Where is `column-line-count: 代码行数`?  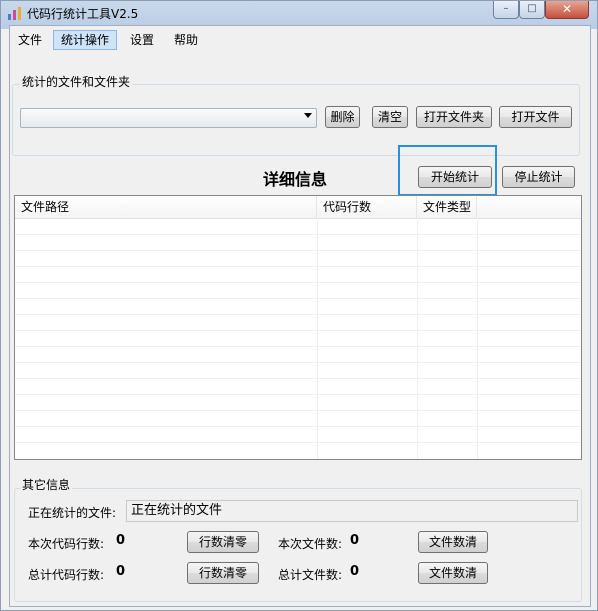 column-line-count: 代码行数 is located at coordinates (367, 207).